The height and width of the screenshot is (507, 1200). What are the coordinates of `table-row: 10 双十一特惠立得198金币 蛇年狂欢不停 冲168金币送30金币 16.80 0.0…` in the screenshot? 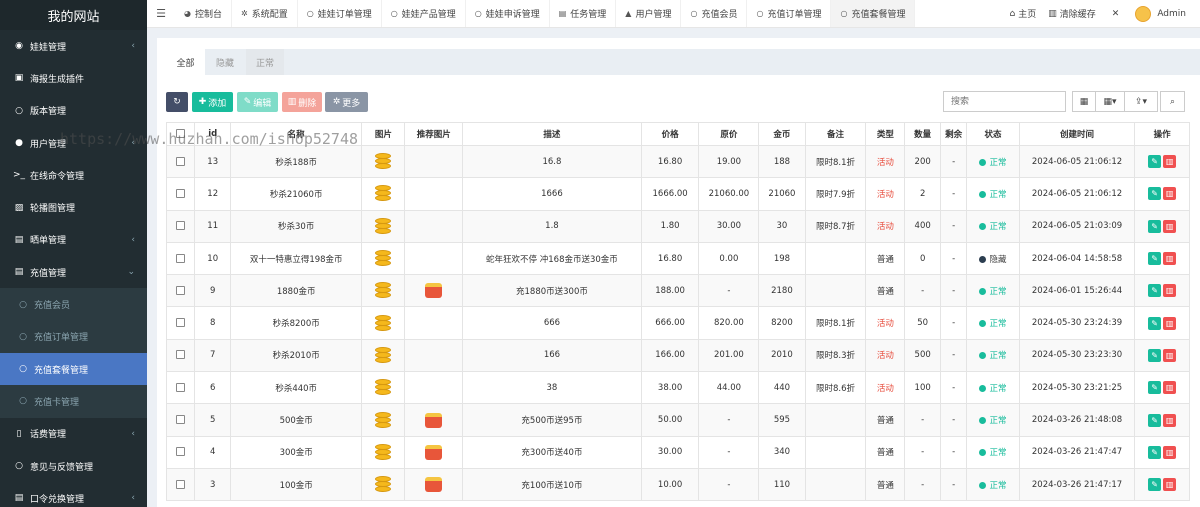 It's located at (677, 258).